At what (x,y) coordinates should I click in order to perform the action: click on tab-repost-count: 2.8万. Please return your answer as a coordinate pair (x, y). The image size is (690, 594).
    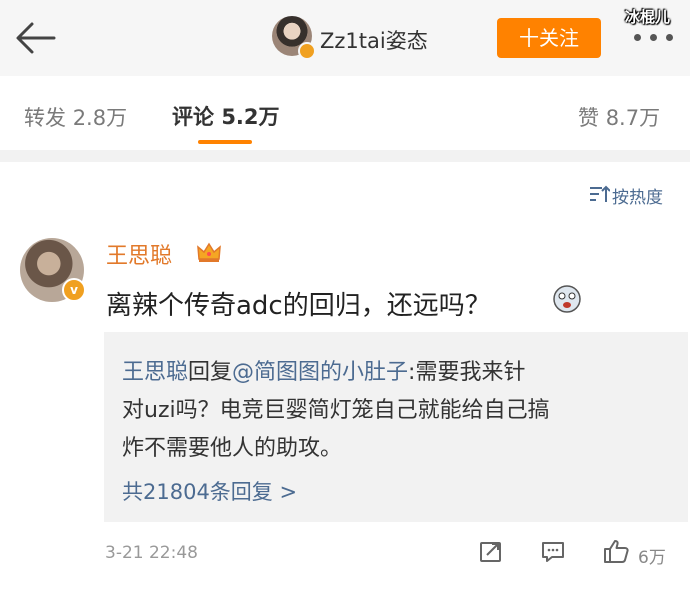
    Looking at the image, I should click on (100, 118).